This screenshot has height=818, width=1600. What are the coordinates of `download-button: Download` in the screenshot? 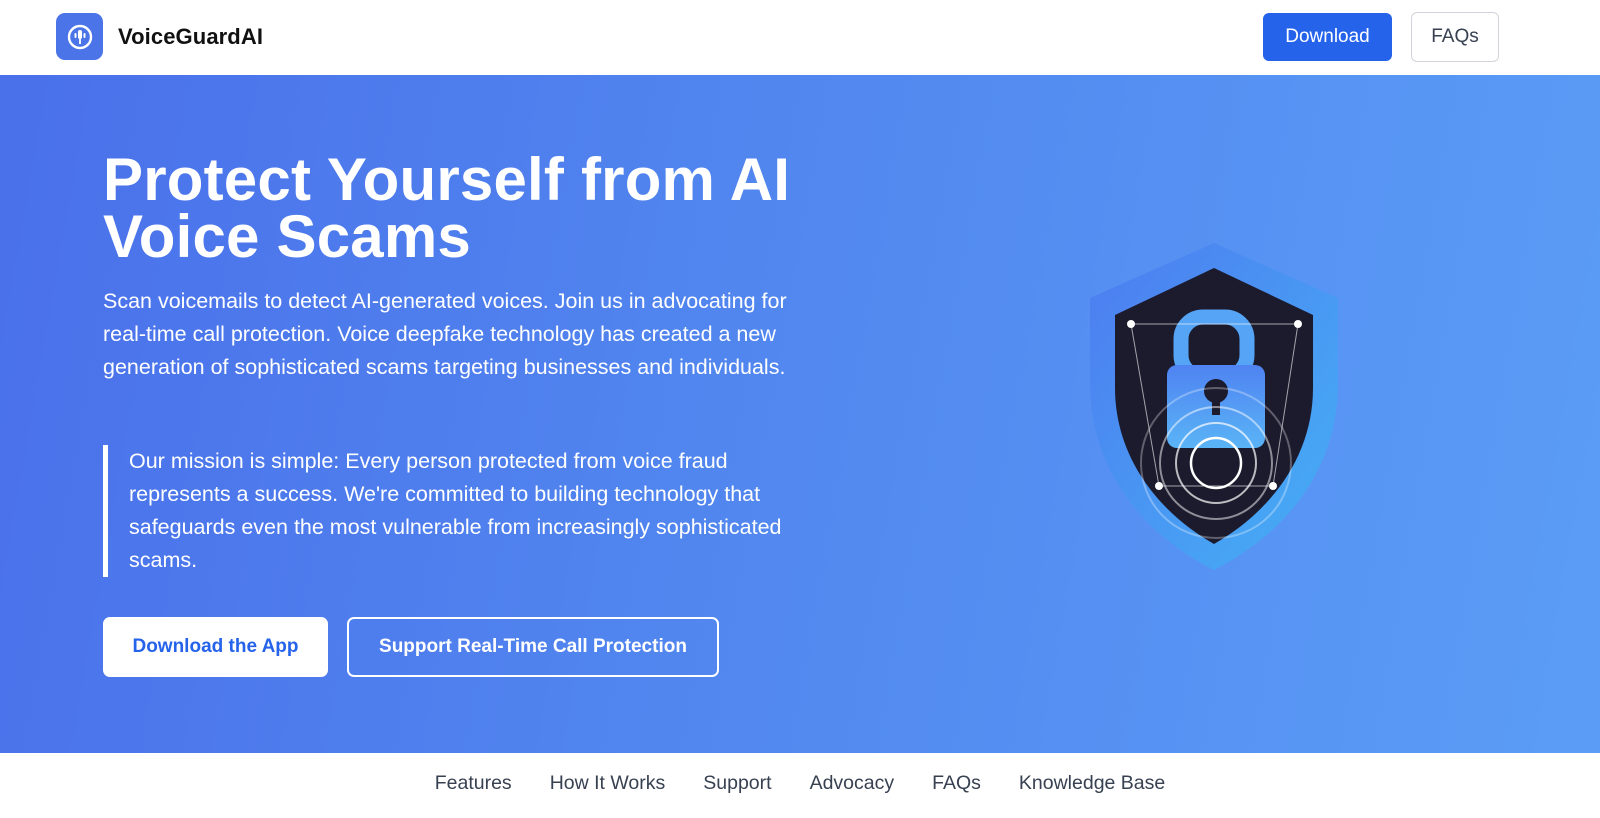 It's located at (1327, 37).